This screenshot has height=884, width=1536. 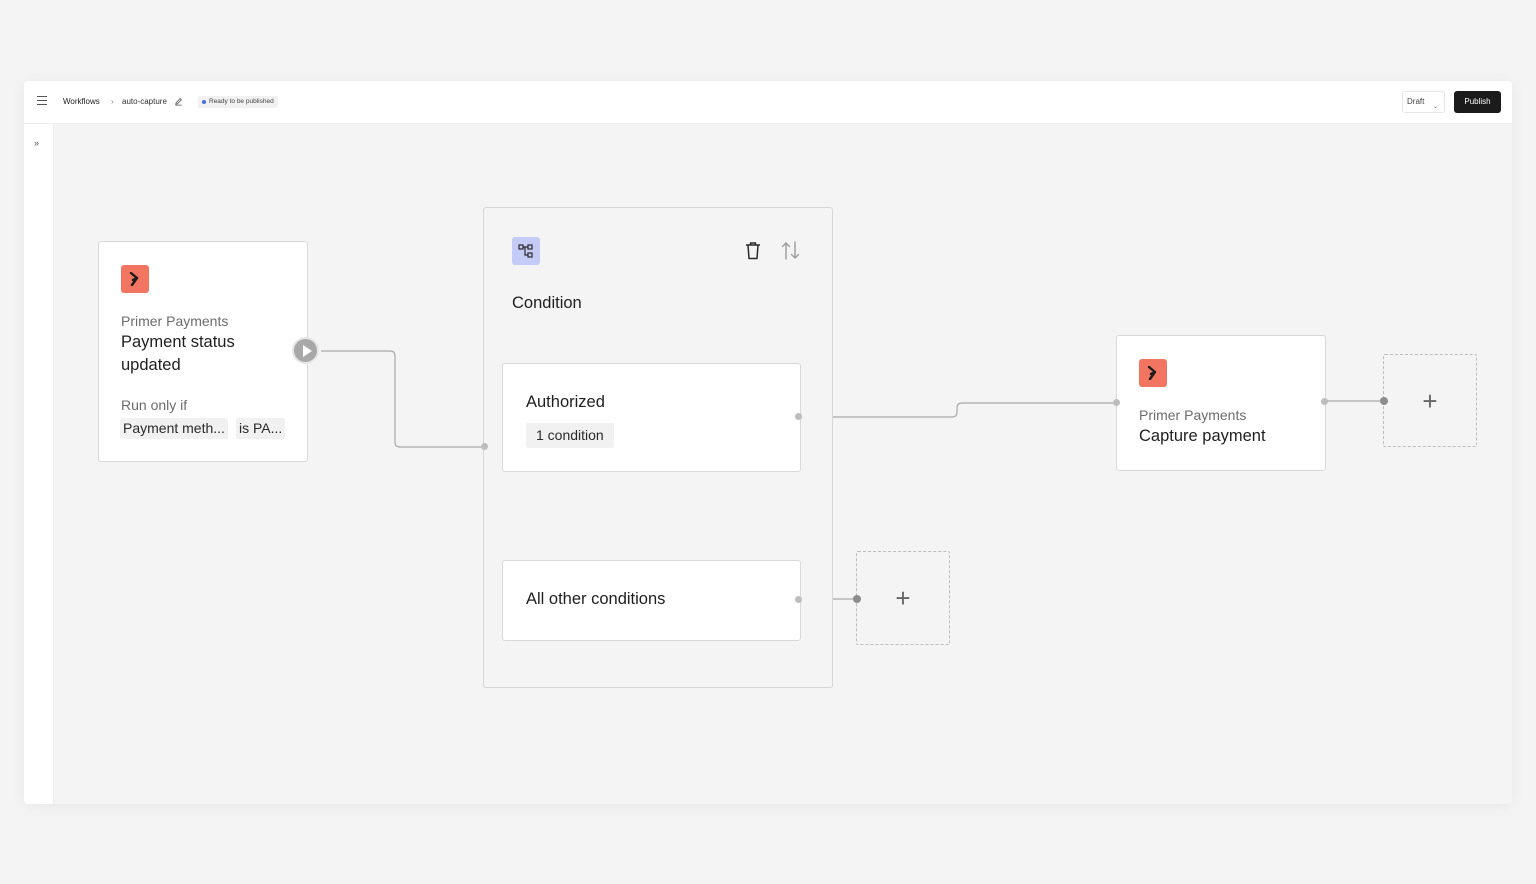 I want to click on play-icon, so click(x=305, y=350).